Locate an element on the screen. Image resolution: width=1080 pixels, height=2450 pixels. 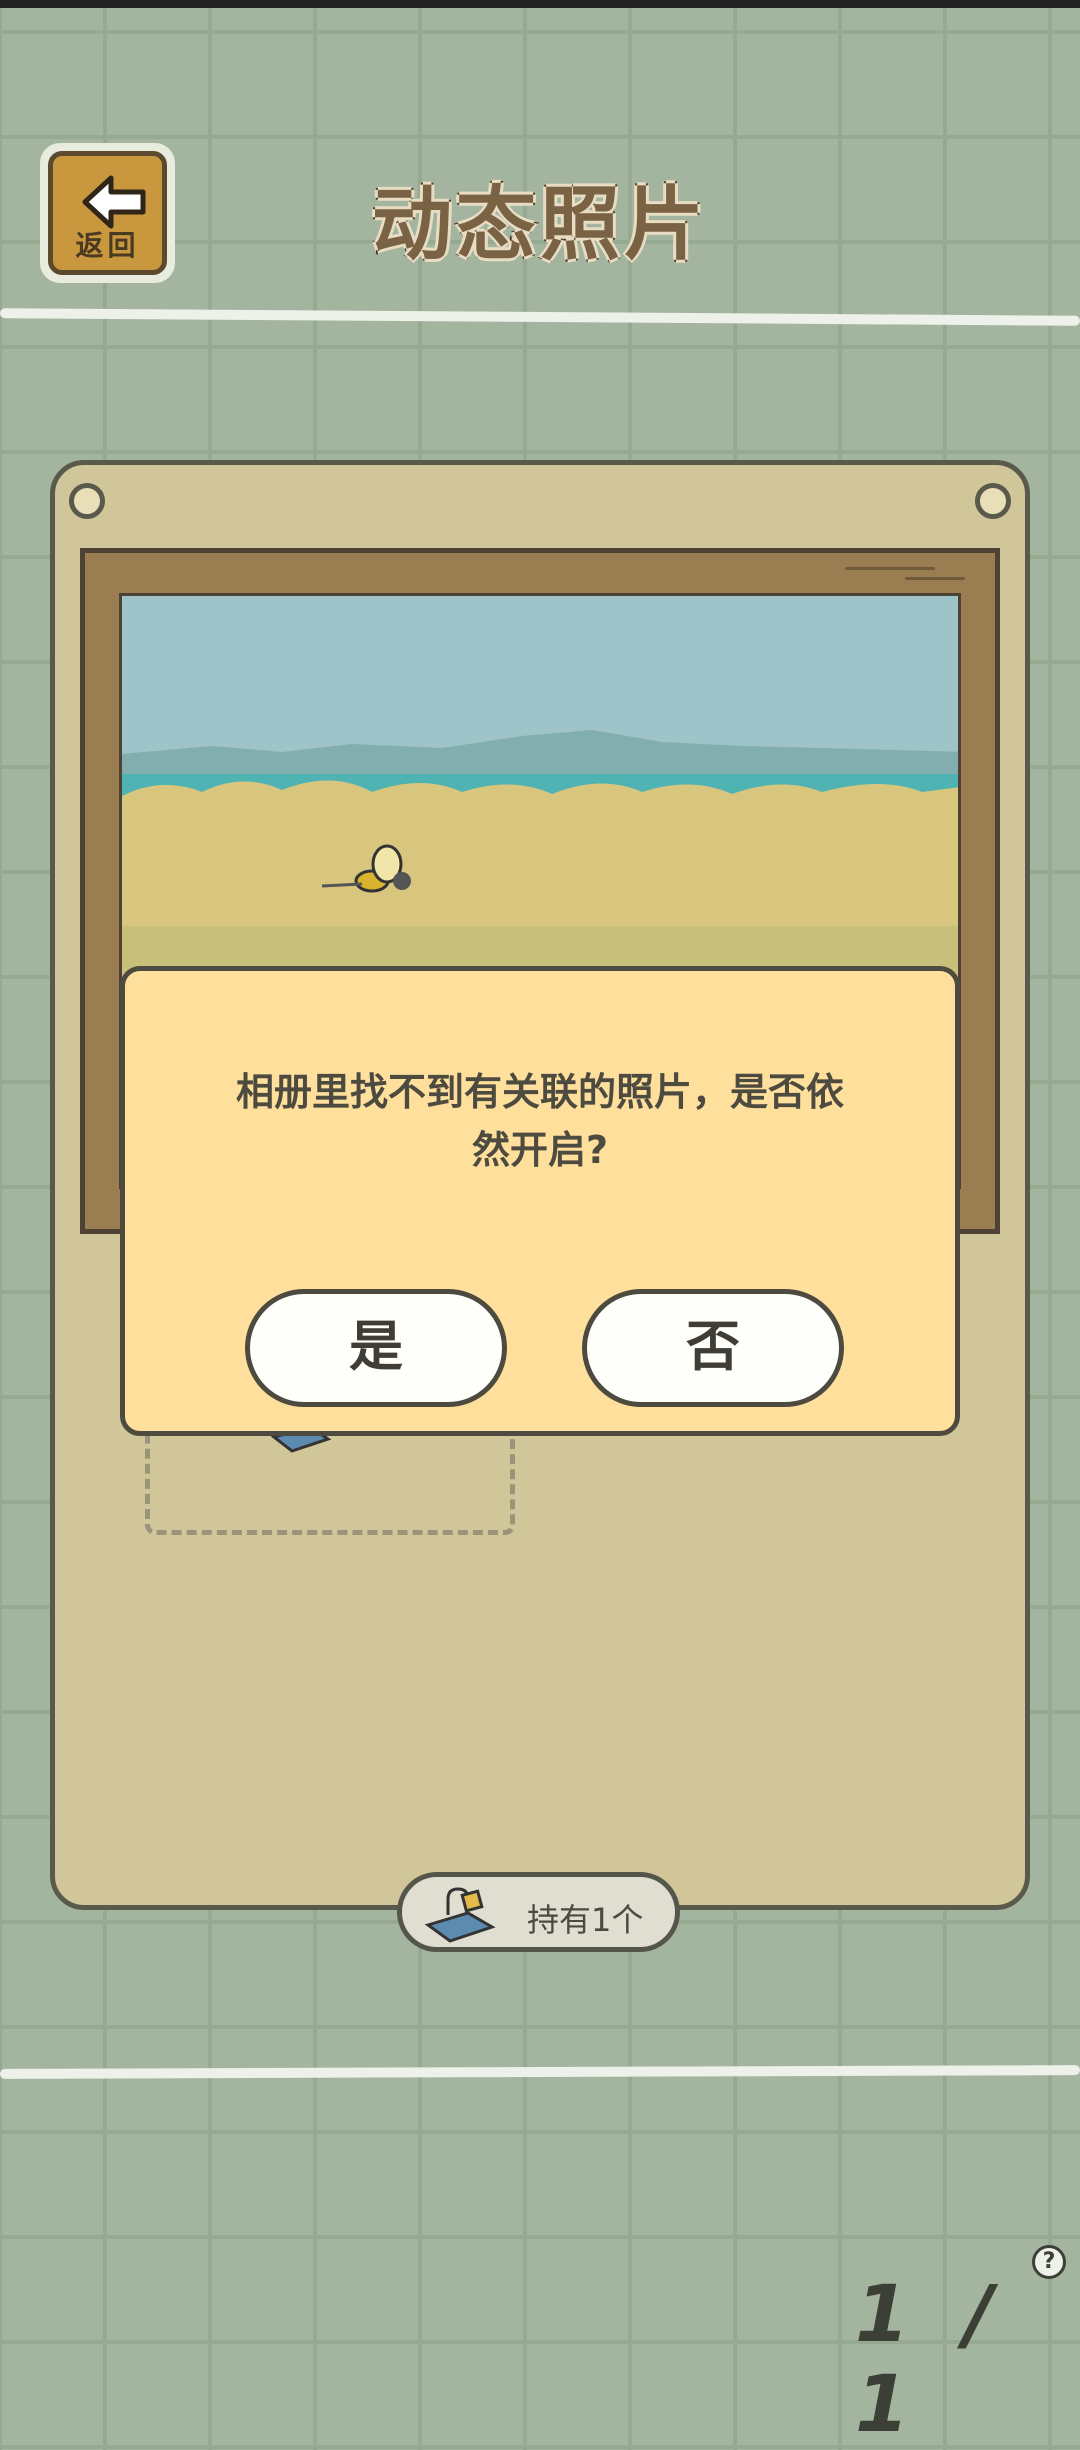
dialog-message: 相册里找不到有关联的照片，是否依 然开启? is located at coordinates (540, 1121).